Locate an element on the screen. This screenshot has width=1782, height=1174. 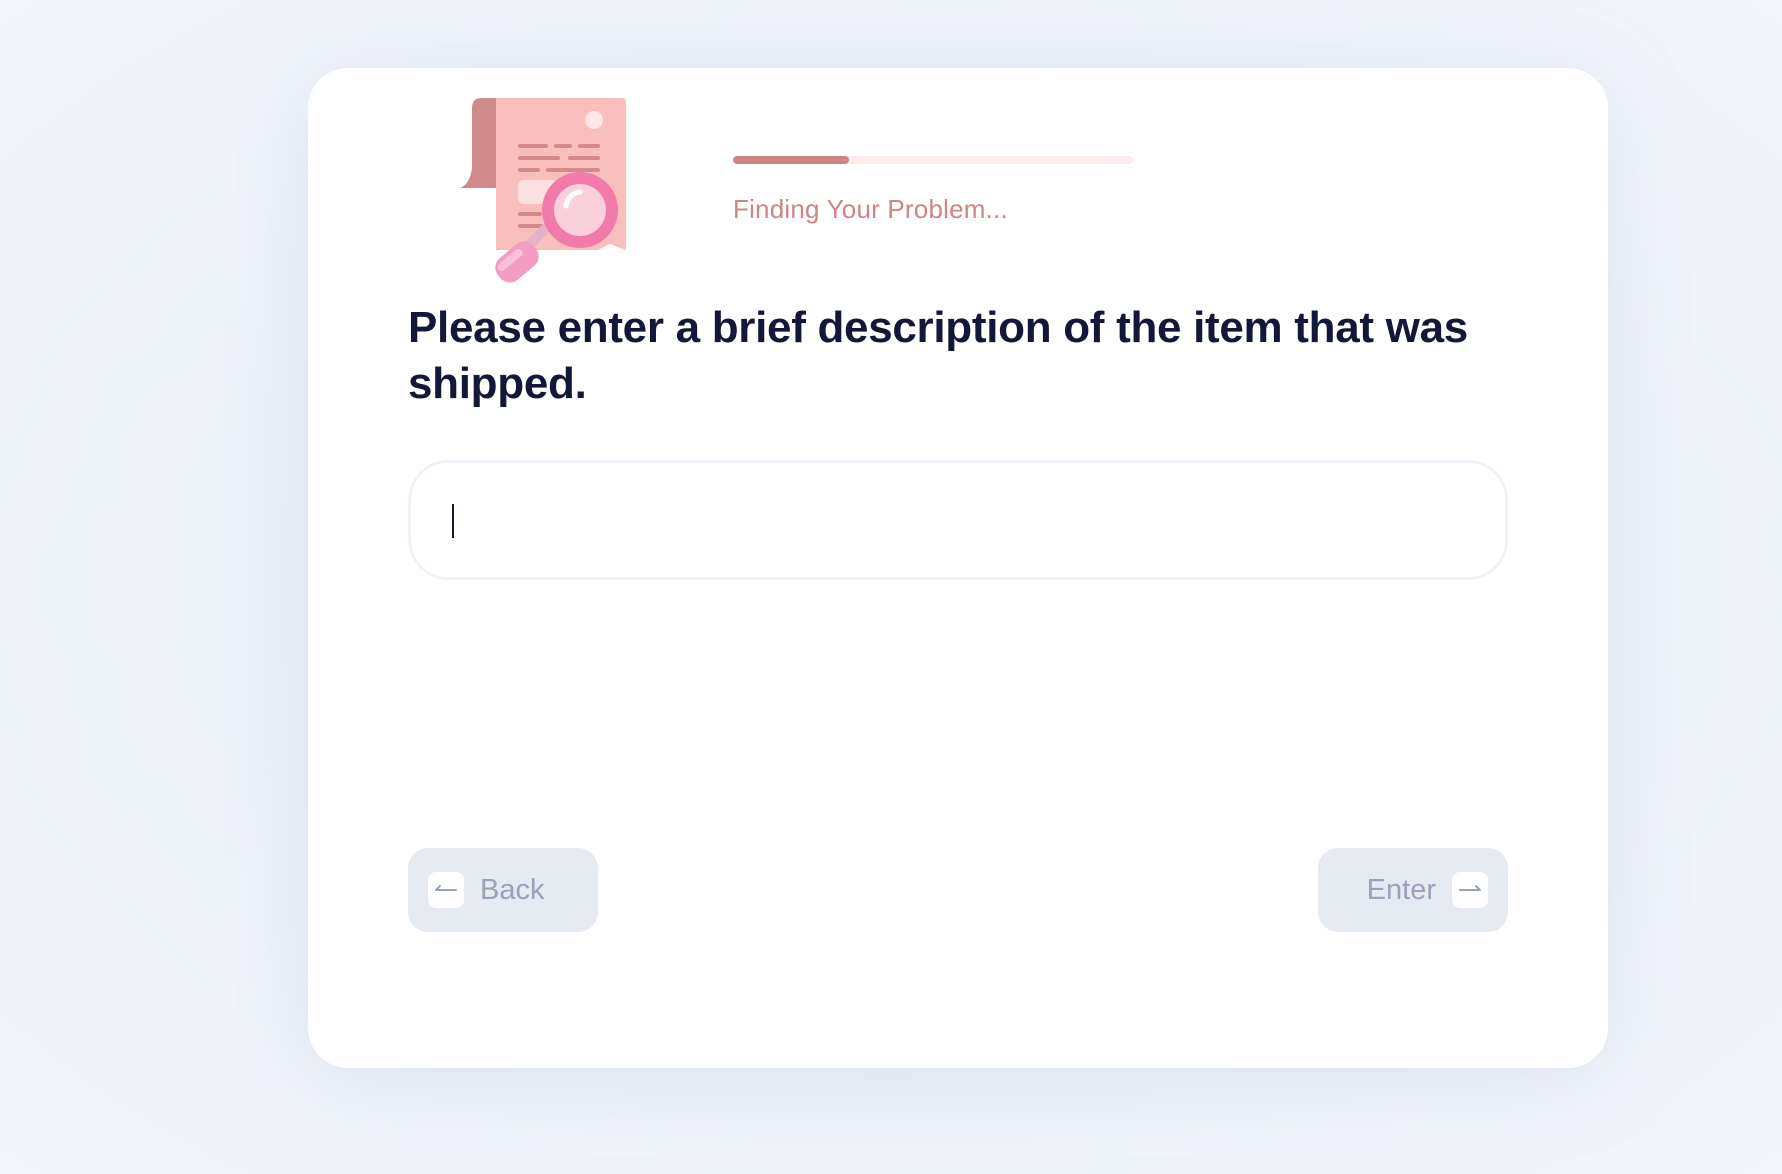
progress-fill is located at coordinates (791, 160).